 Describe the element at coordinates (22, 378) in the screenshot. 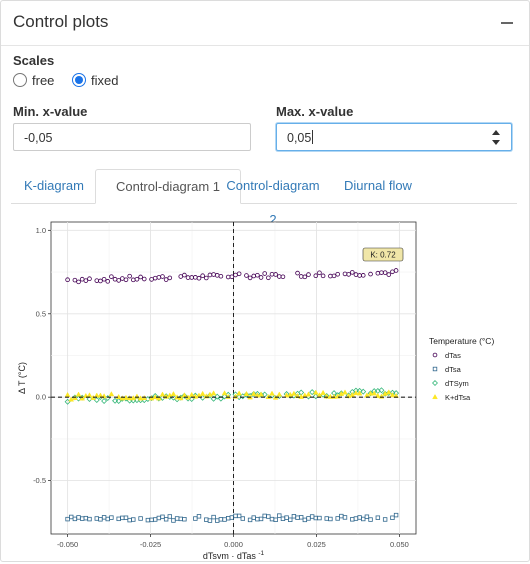

I see `y-axis-title: Δ T (°C)` at that location.